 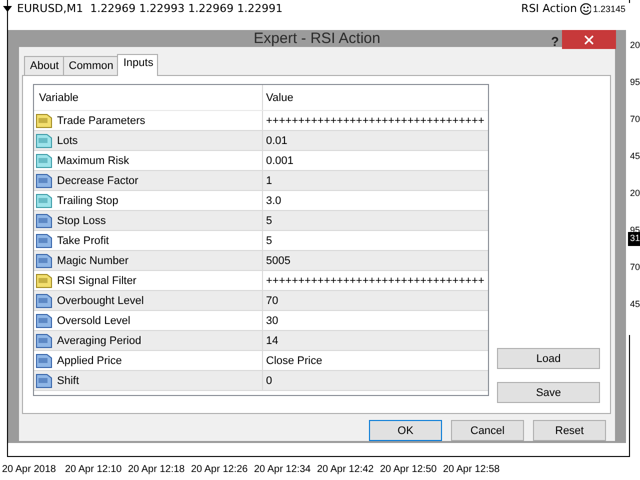 I want to click on value-cell: 30, so click(x=375, y=320).